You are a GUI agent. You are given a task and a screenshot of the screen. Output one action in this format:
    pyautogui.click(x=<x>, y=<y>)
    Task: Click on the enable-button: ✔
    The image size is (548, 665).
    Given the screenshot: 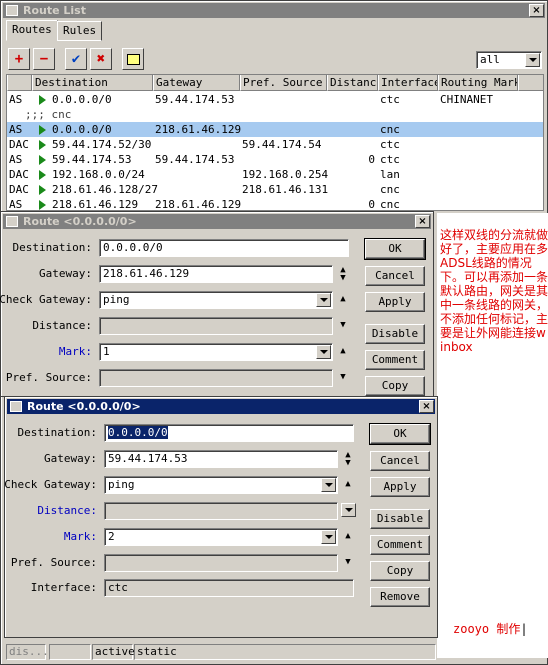 What is the action you would take?
    pyautogui.click(x=76, y=59)
    